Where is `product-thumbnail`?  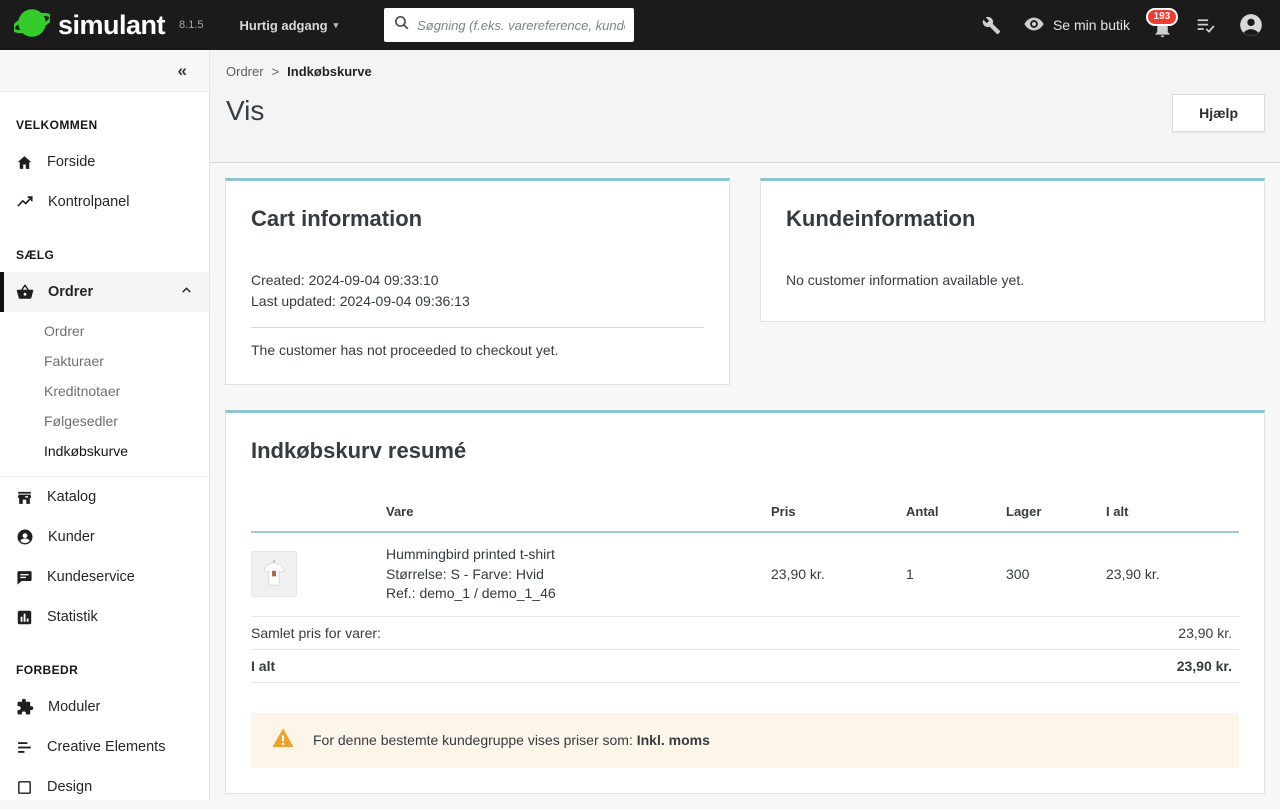
product-thumbnail is located at coordinates (274, 574).